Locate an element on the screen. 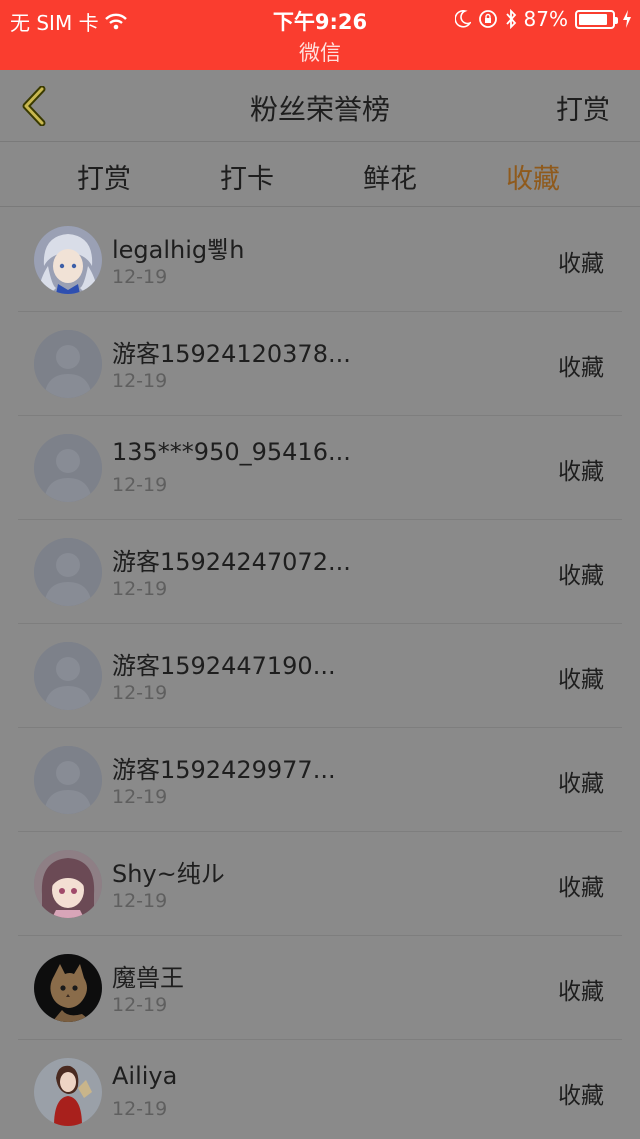 Image resolution: width=640 pixels, height=1139 pixels. reward-button: 打赏 is located at coordinates (583, 107).